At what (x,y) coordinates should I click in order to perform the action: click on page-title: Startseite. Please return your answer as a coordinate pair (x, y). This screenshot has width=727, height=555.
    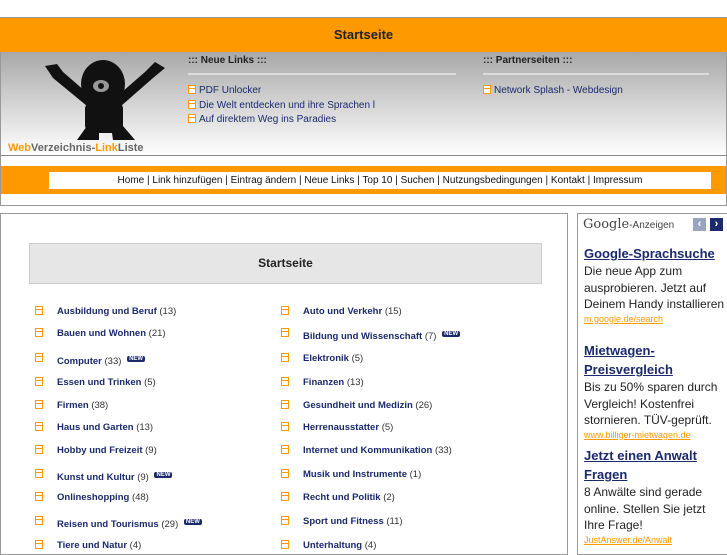
    Looking at the image, I should click on (363, 34).